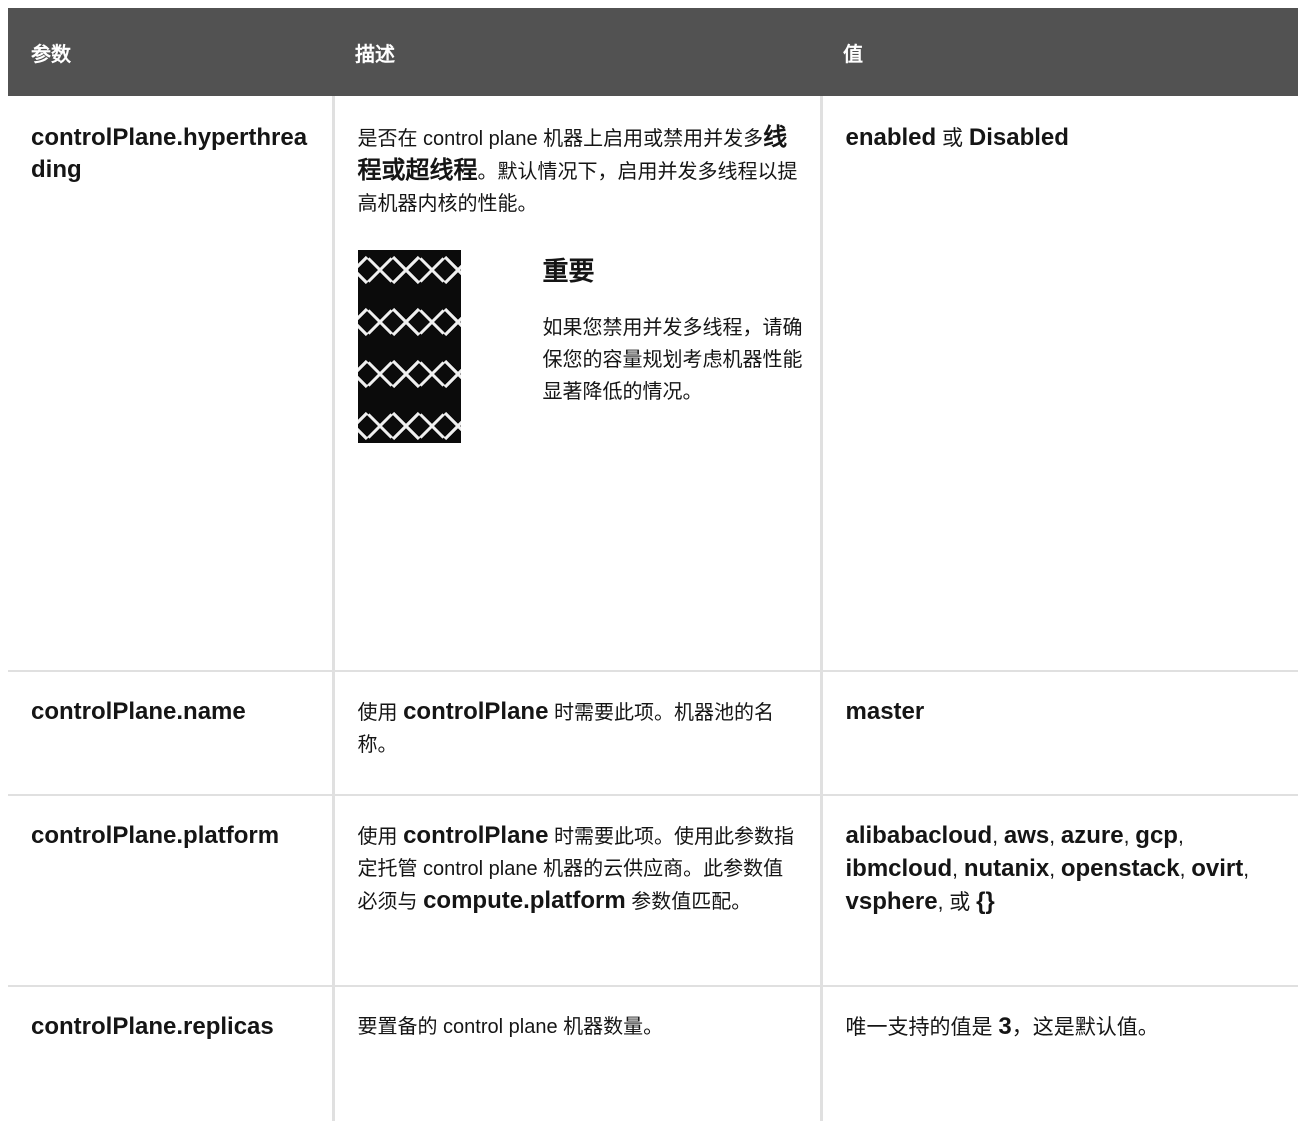 Image resolution: width=1298 pixels, height=1121 pixels. What do you see at coordinates (688, 902) in the screenshot?
I see `desc-text: 参数值匹配。` at bounding box center [688, 902].